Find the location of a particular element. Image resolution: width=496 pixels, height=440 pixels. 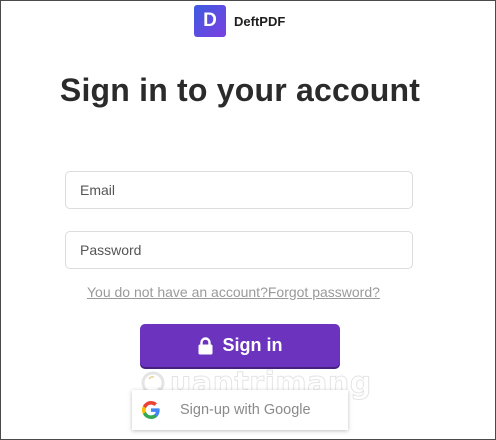

brand-name: DeftPDF is located at coordinates (260, 21).